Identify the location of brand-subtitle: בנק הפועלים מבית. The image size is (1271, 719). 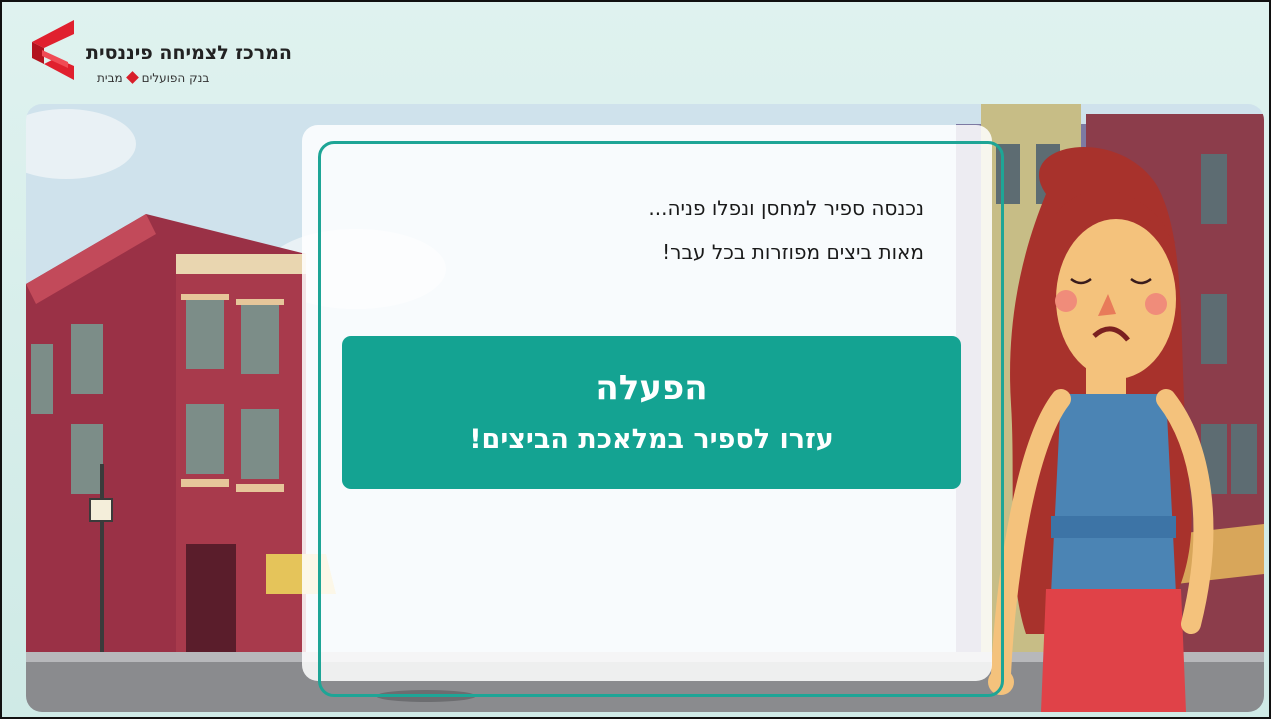
(153, 78).